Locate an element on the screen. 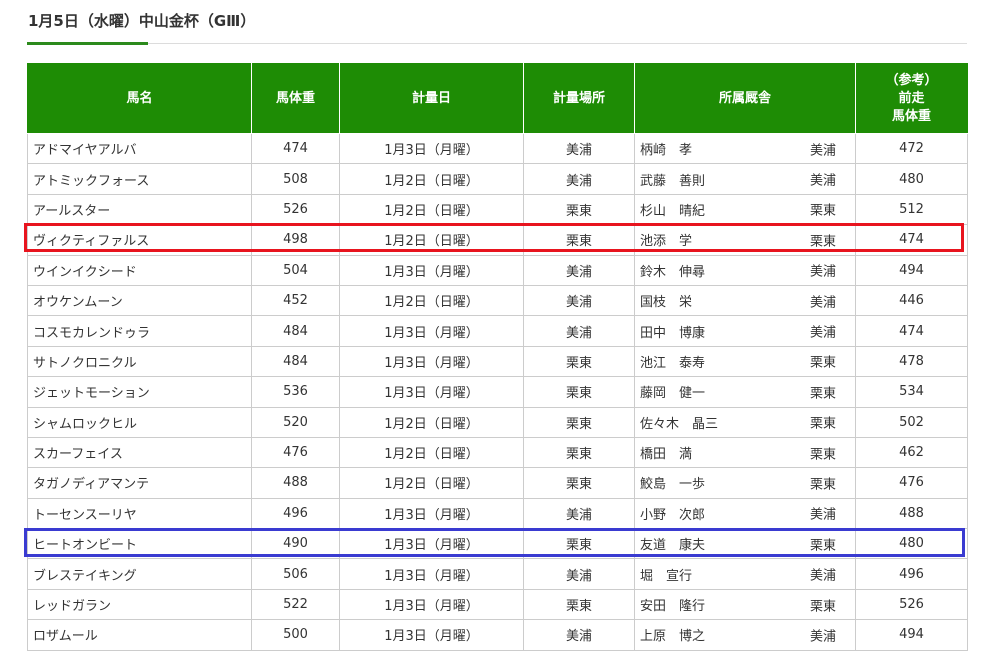  weight-cell: 506 is located at coordinates (295, 574).